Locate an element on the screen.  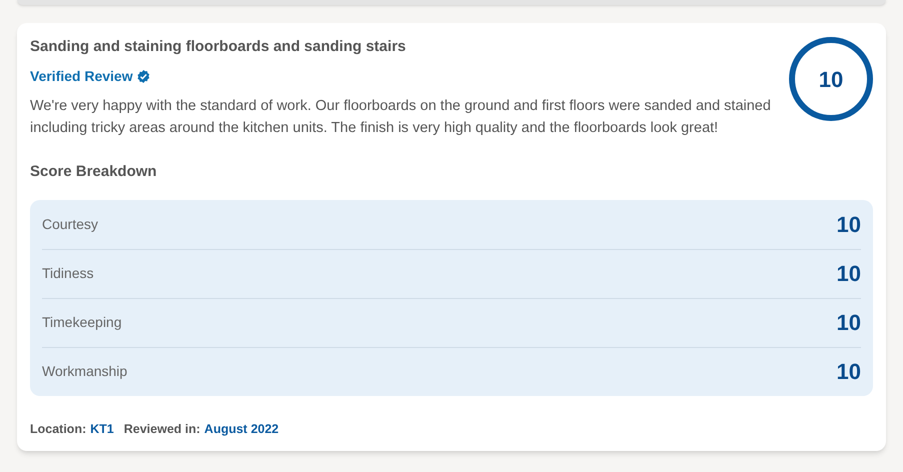
review-title: Sanding and staining floorboards and sanding stairs is located at coordinates (218, 47).